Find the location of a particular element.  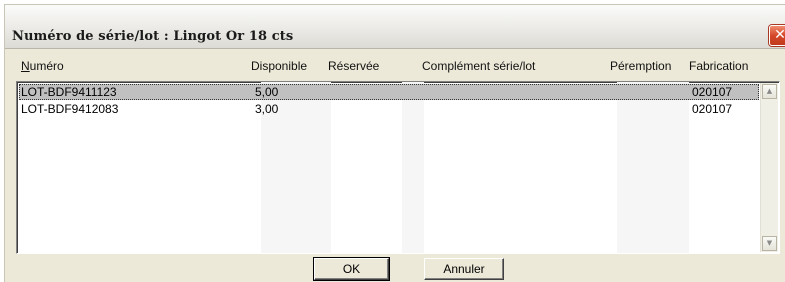

column-header-peremption: Péremption is located at coordinates (640, 66).